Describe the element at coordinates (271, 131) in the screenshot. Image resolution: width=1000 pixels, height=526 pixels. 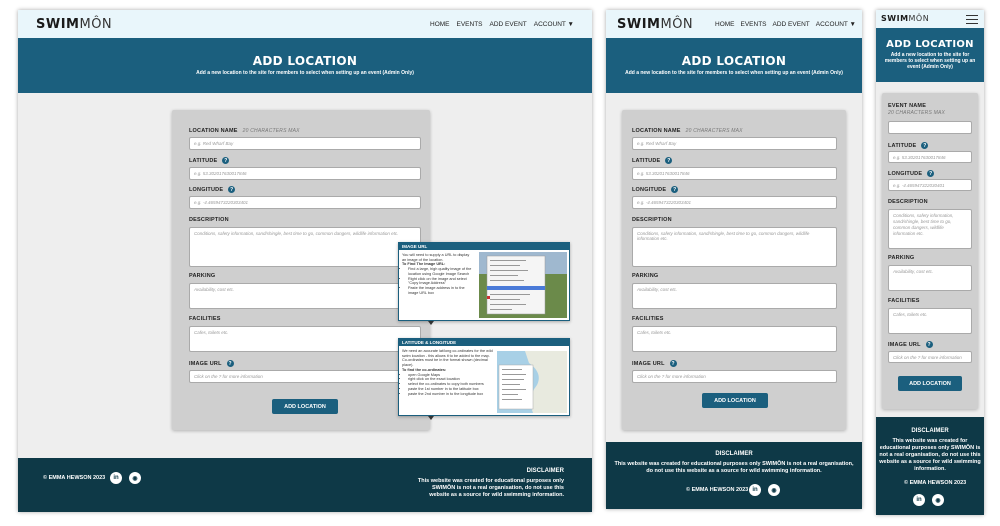
I see `character-limit-hint: 20 CHARACTERS MAX` at that location.